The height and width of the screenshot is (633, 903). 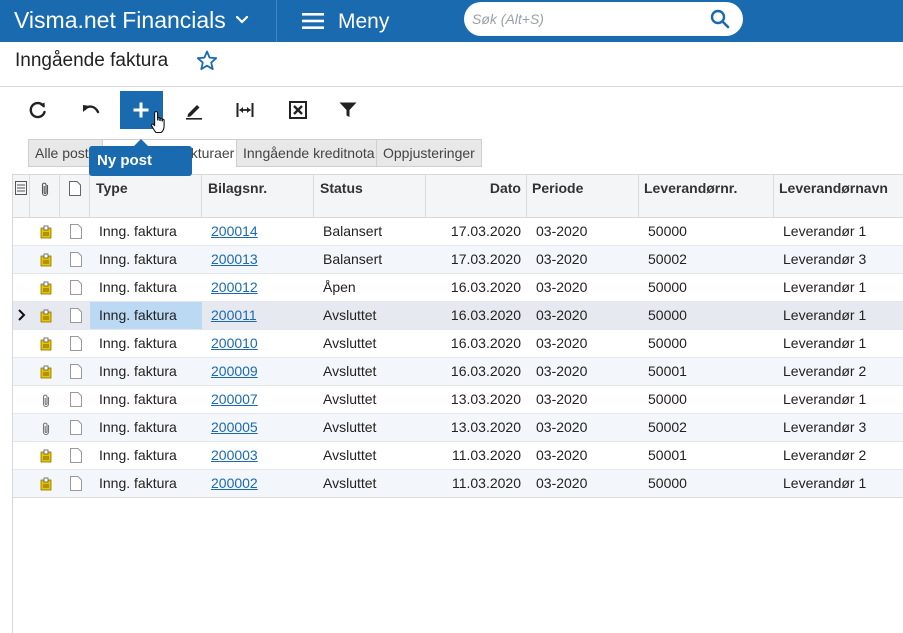 What do you see at coordinates (141, 110) in the screenshot?
I see `add-icon` at bounding box center [141, 110].